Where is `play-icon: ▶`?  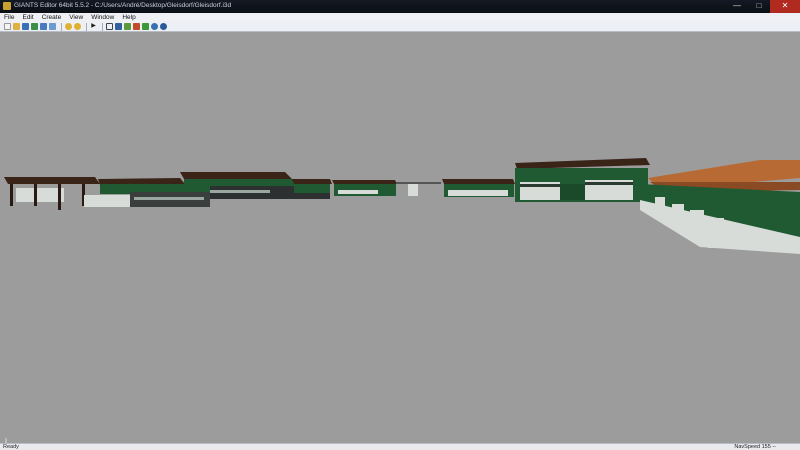
play-icon: ▶ is located at coordinates (93, 26).